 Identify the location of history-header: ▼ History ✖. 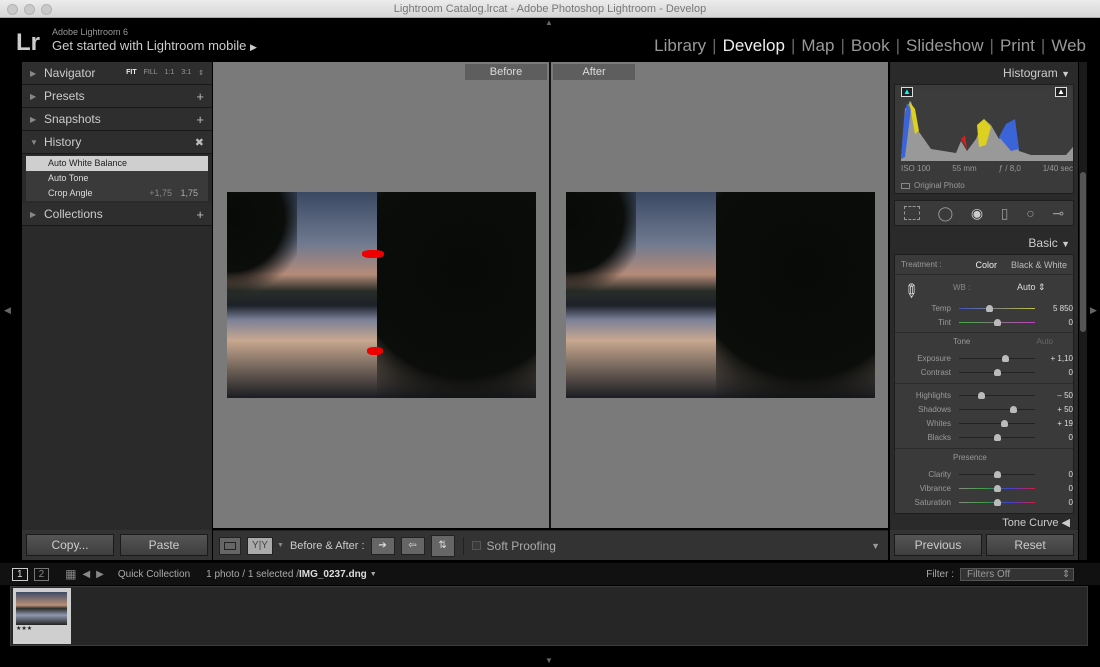
(117, 142).